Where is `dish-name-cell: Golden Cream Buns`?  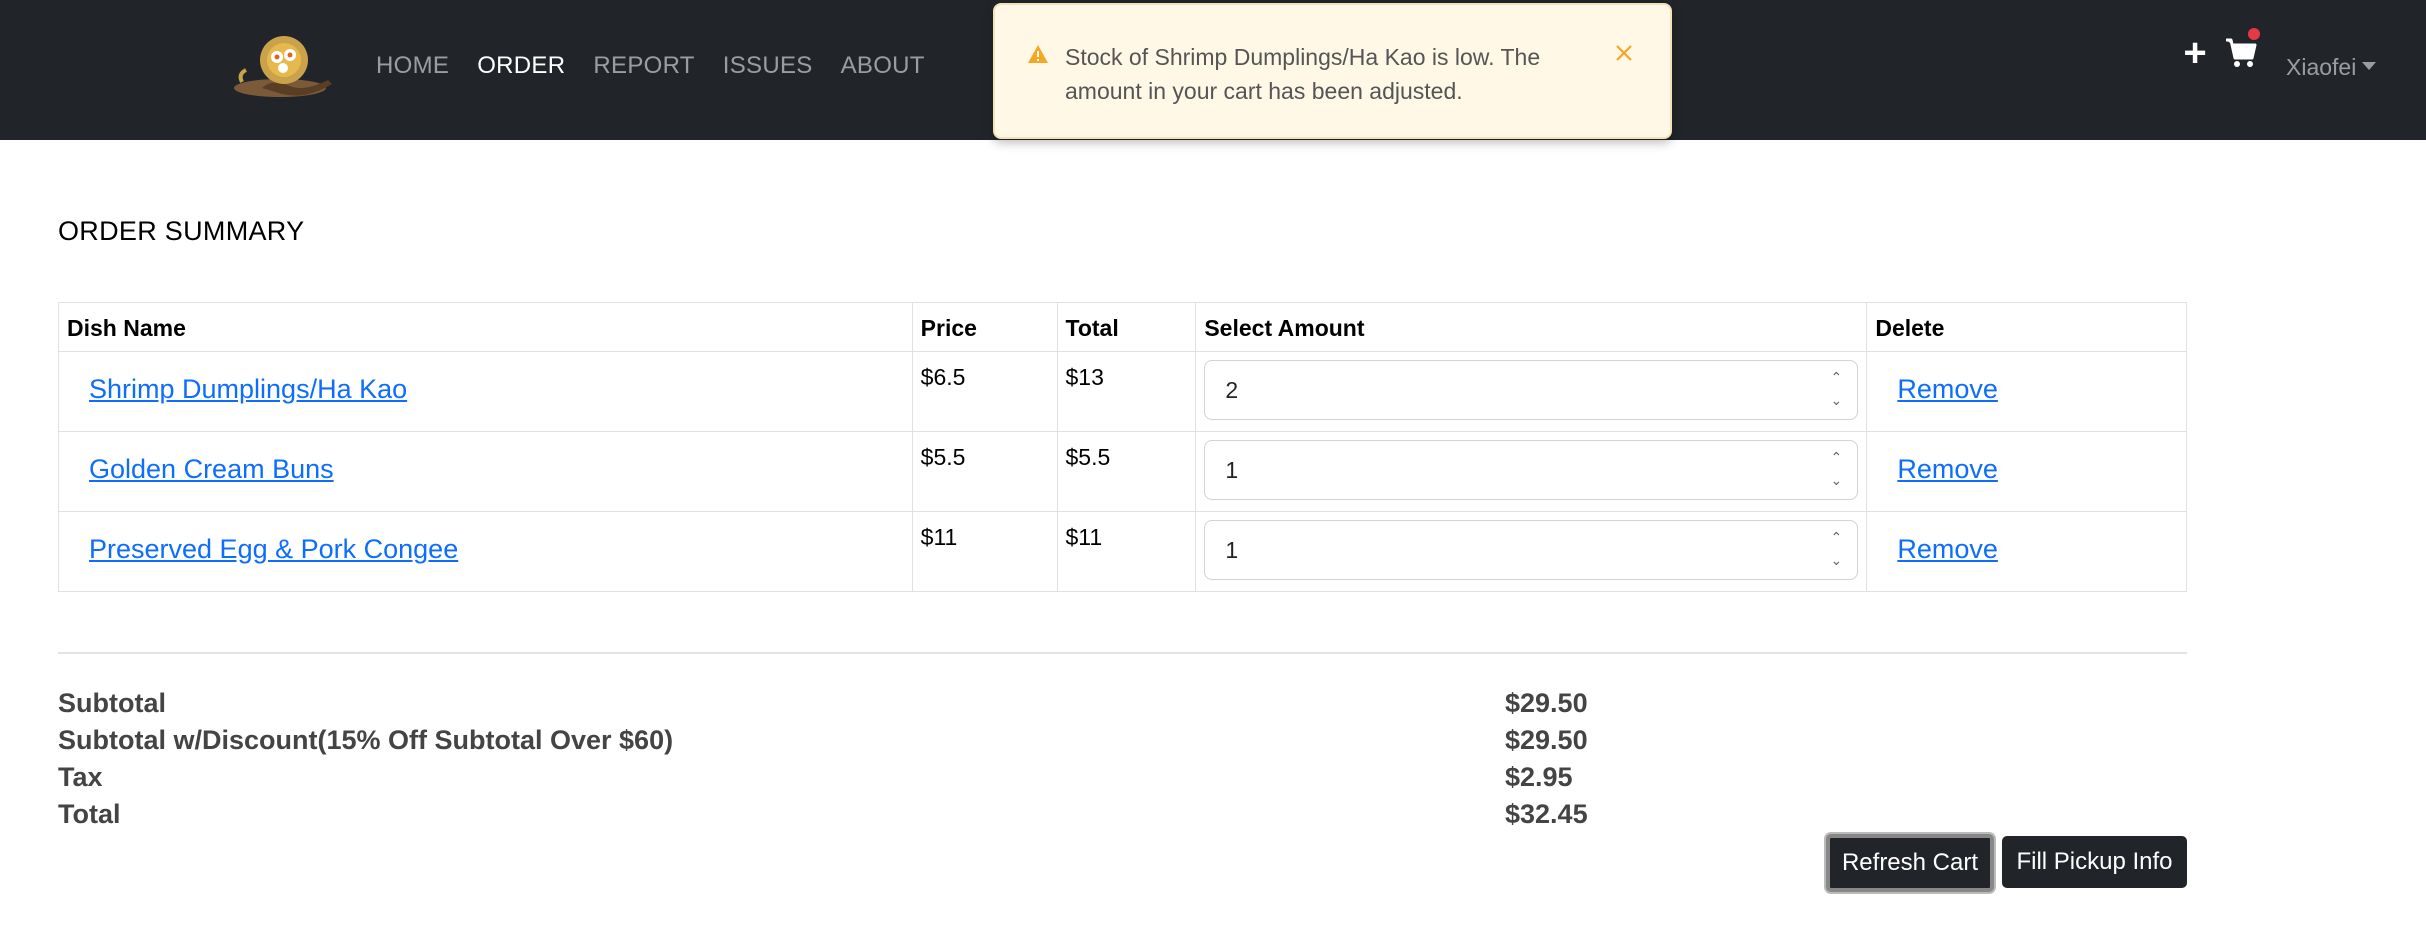 dish-name-cell: Golden Cream Buns is located at coordinates (485, 471).